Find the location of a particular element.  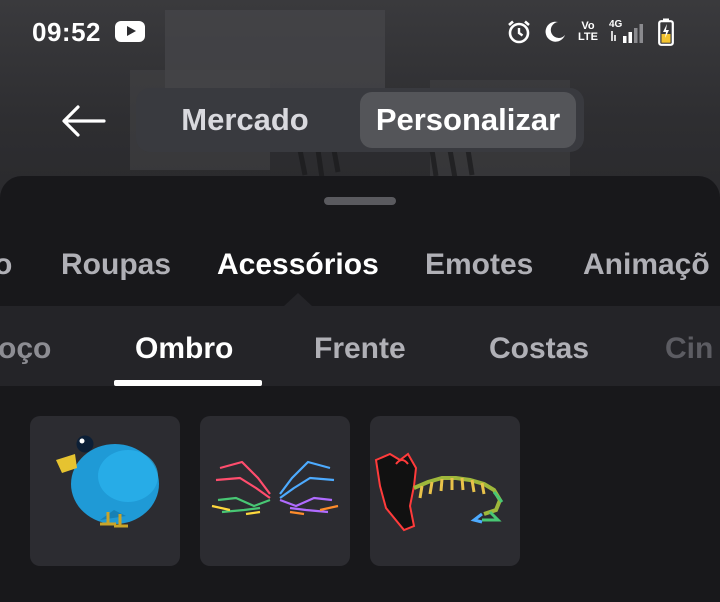

blue-bird-icon is located at coordinates (107, 481).